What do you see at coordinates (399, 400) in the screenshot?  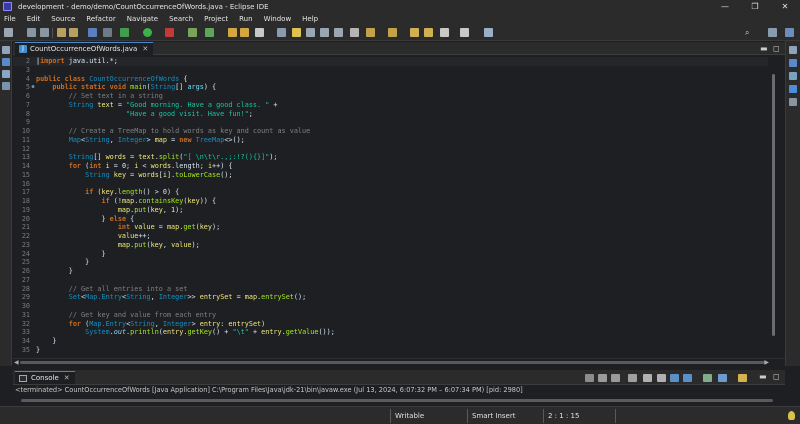 I see `console-horizontal-scrollbar` at bounding box center [399, 400].